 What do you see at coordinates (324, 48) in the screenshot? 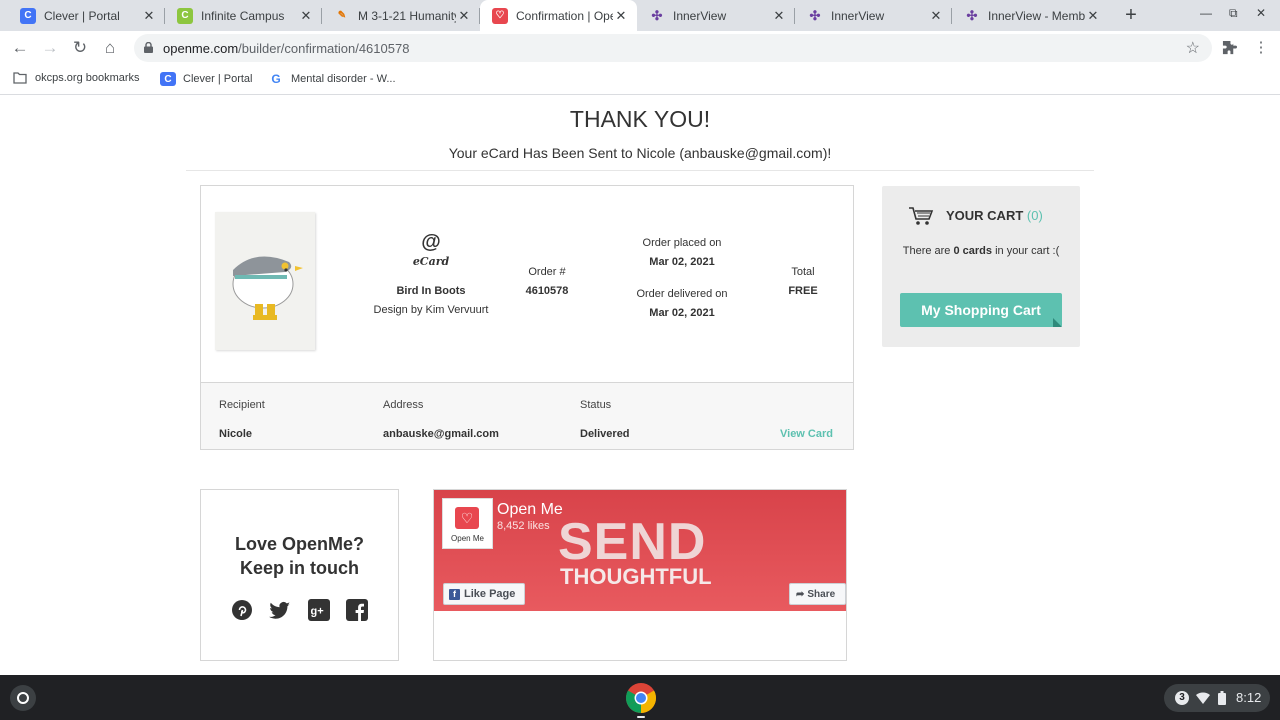
I see `url-path: /builder/confirmation/4610578` at bounding box center [324, 48].